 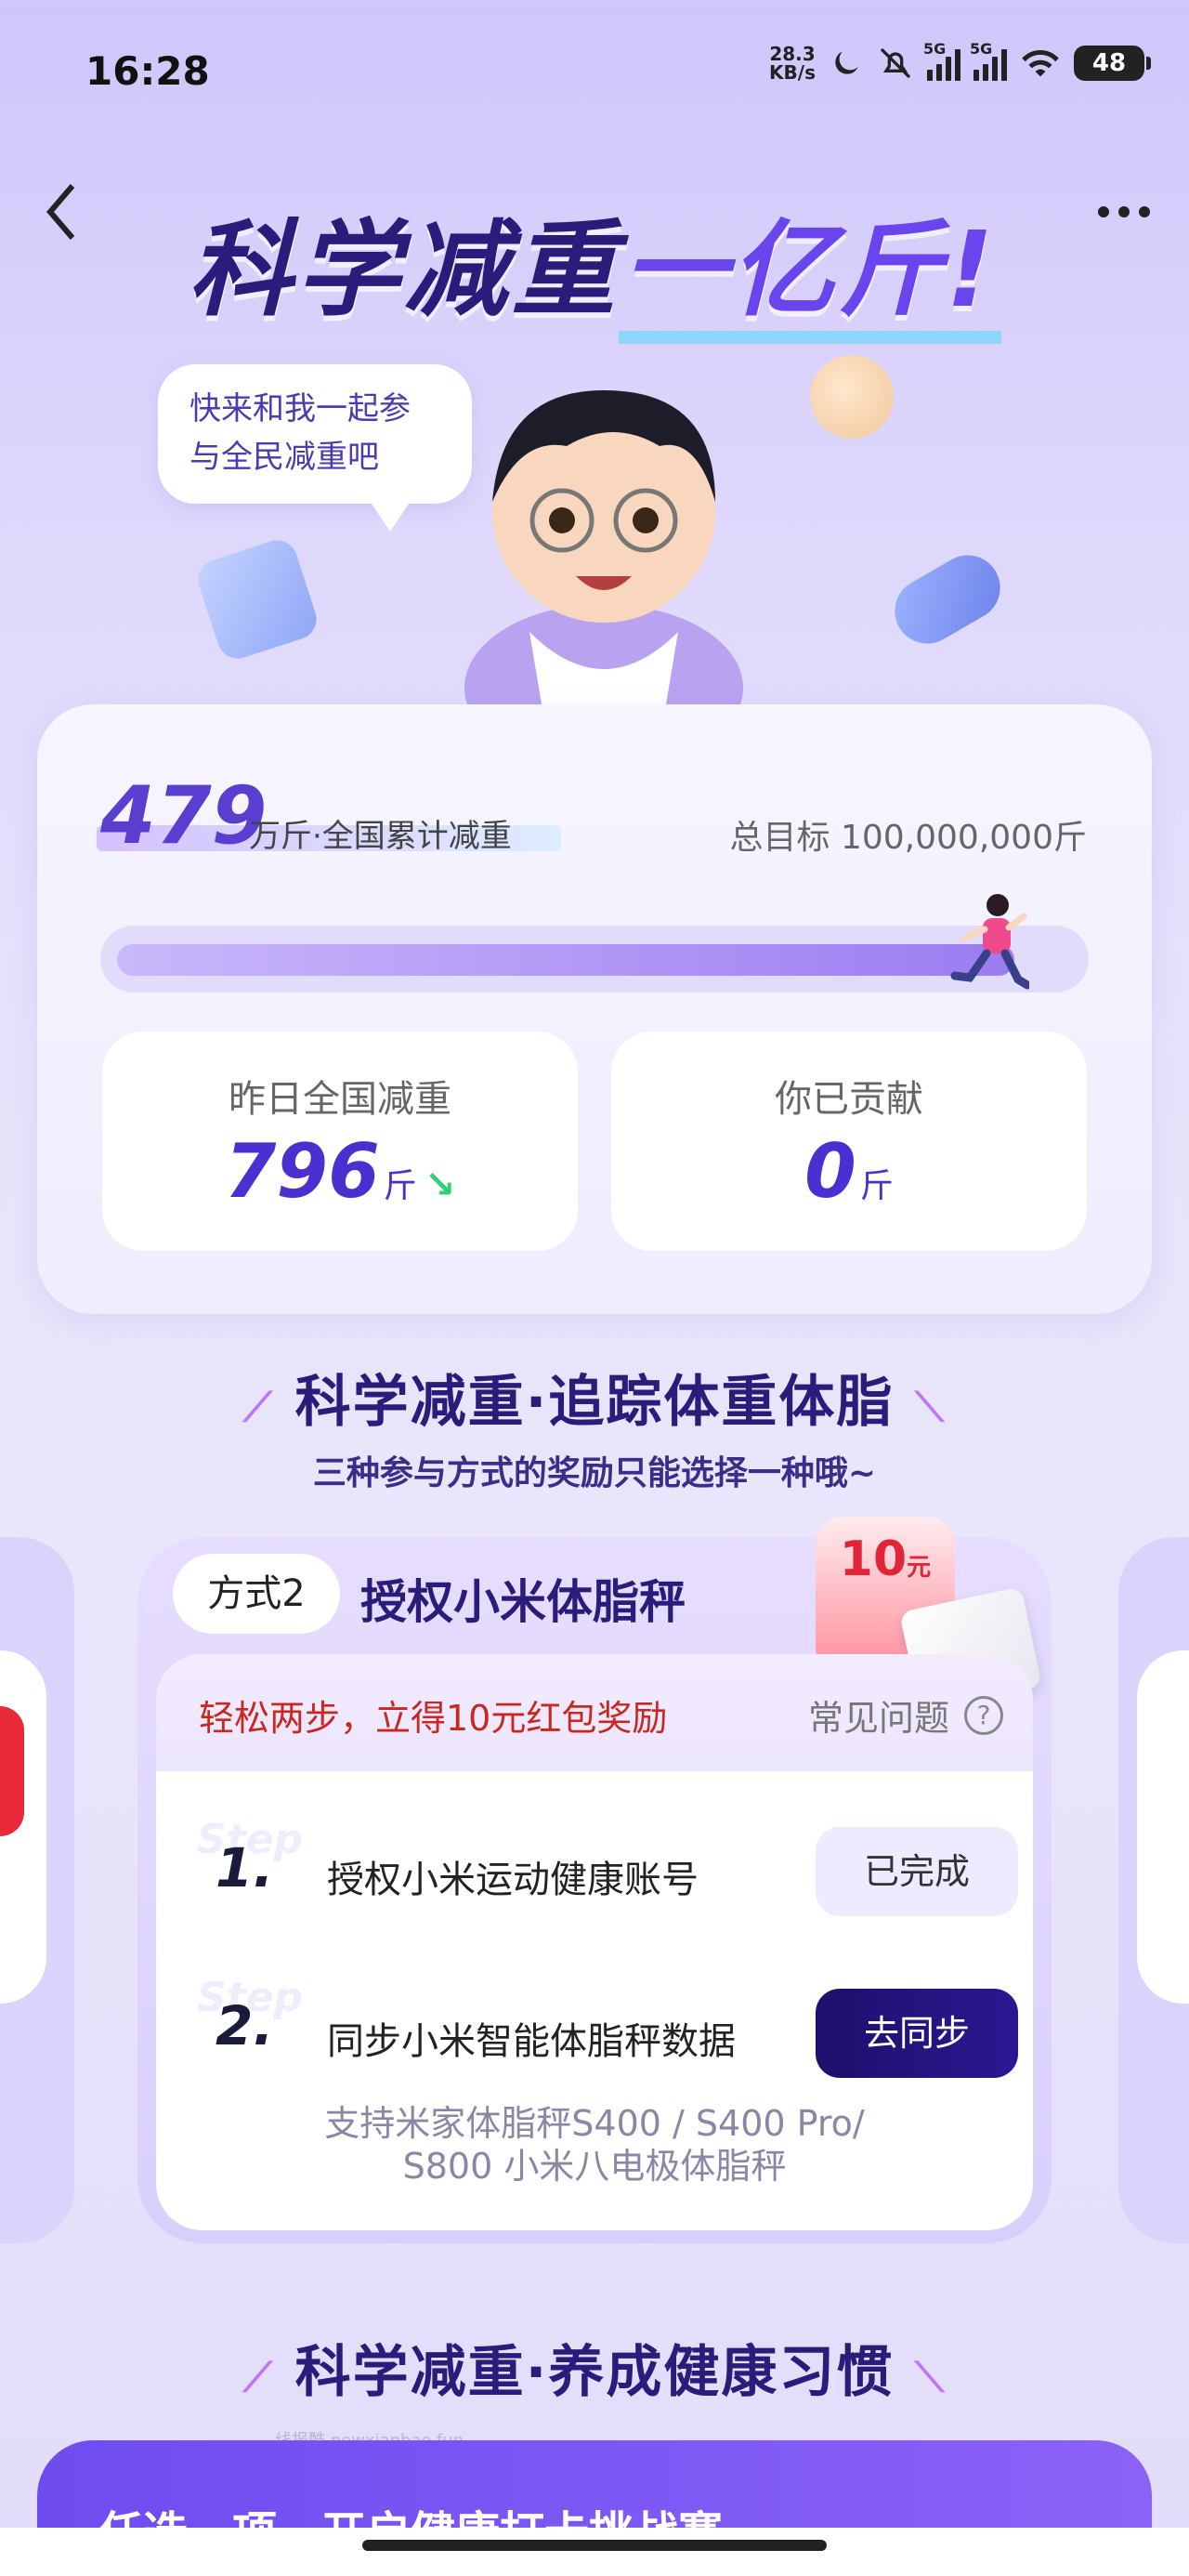 What do you see at coordinates (513, 1880) in the screenshot?
I see `step-text: 授权小米运动健康账号` at bounding box center [513, 1880].